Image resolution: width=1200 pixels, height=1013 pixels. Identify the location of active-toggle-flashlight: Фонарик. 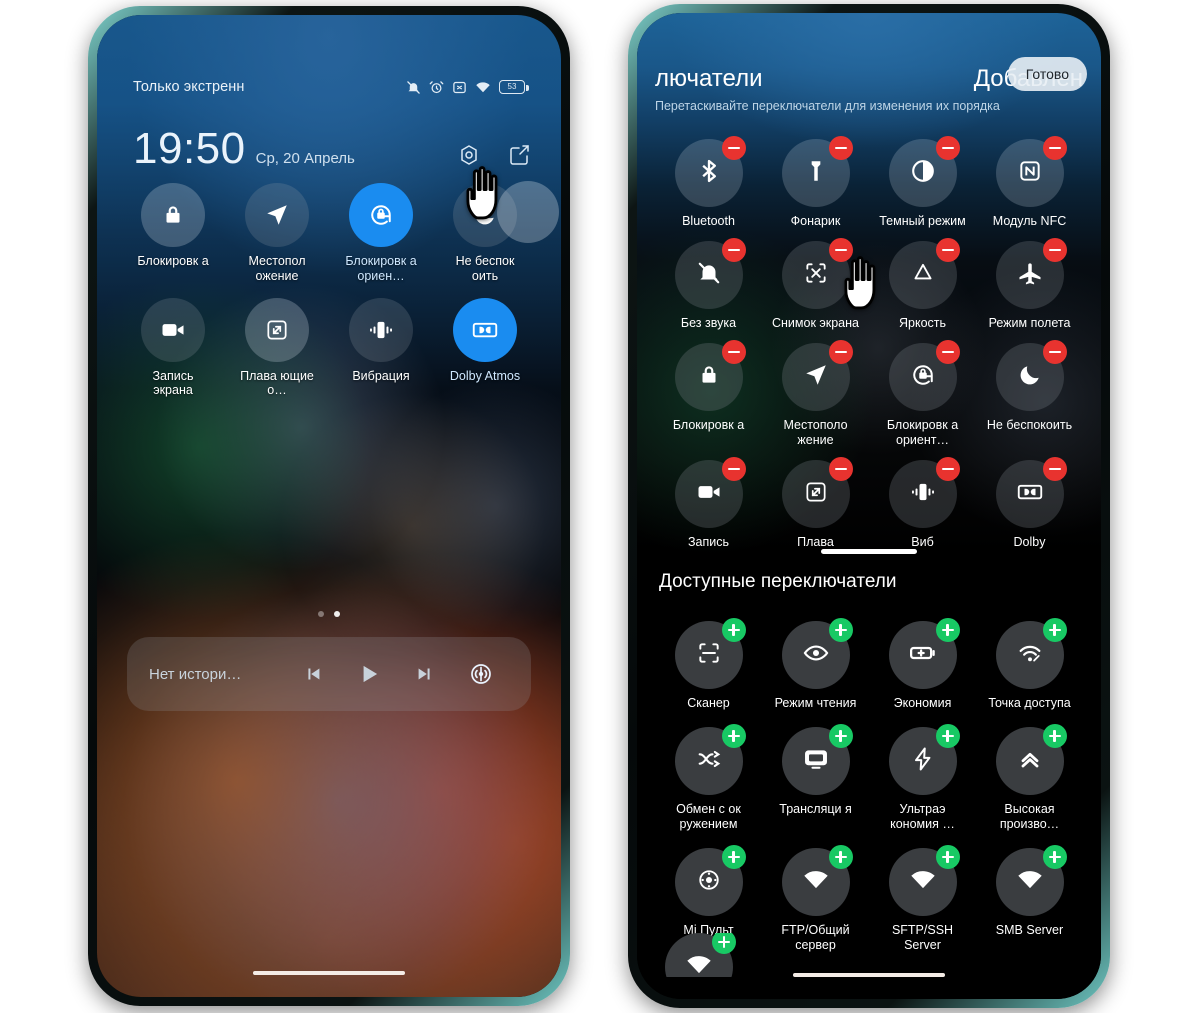
(815, 182).